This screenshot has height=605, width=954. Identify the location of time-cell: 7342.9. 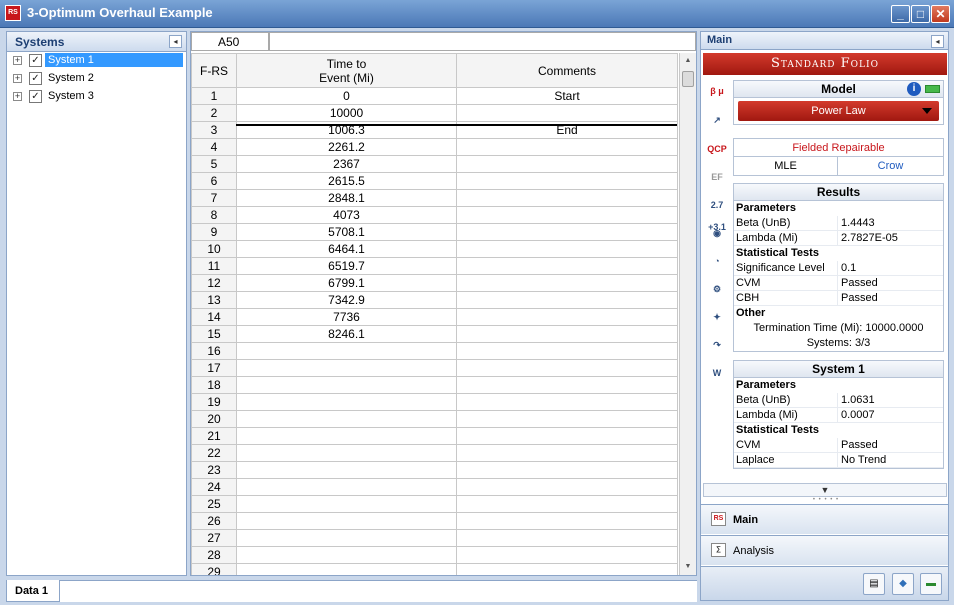
(346, 300).